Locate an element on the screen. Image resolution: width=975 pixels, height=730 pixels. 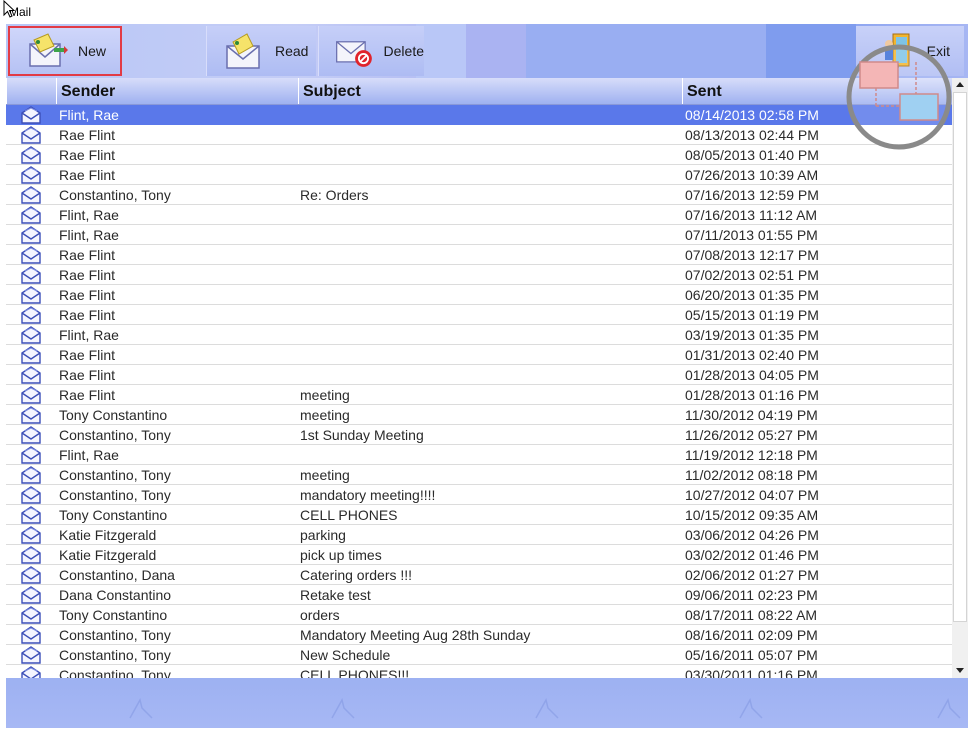
message-row: Rae Flint 08/05/2013 01:40 PM is located at coordinates (479, 155).